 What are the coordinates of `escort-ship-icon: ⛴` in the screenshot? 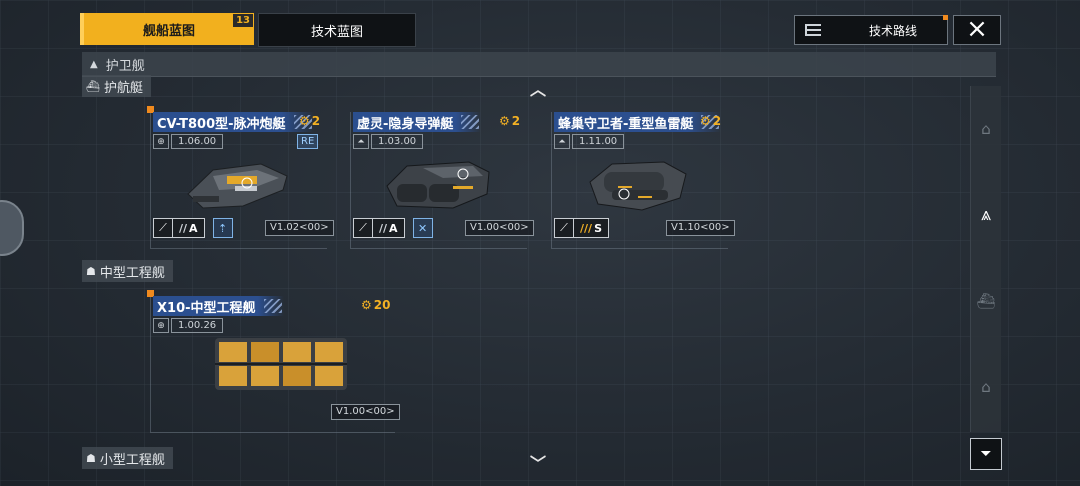 It's located at (93, 86).